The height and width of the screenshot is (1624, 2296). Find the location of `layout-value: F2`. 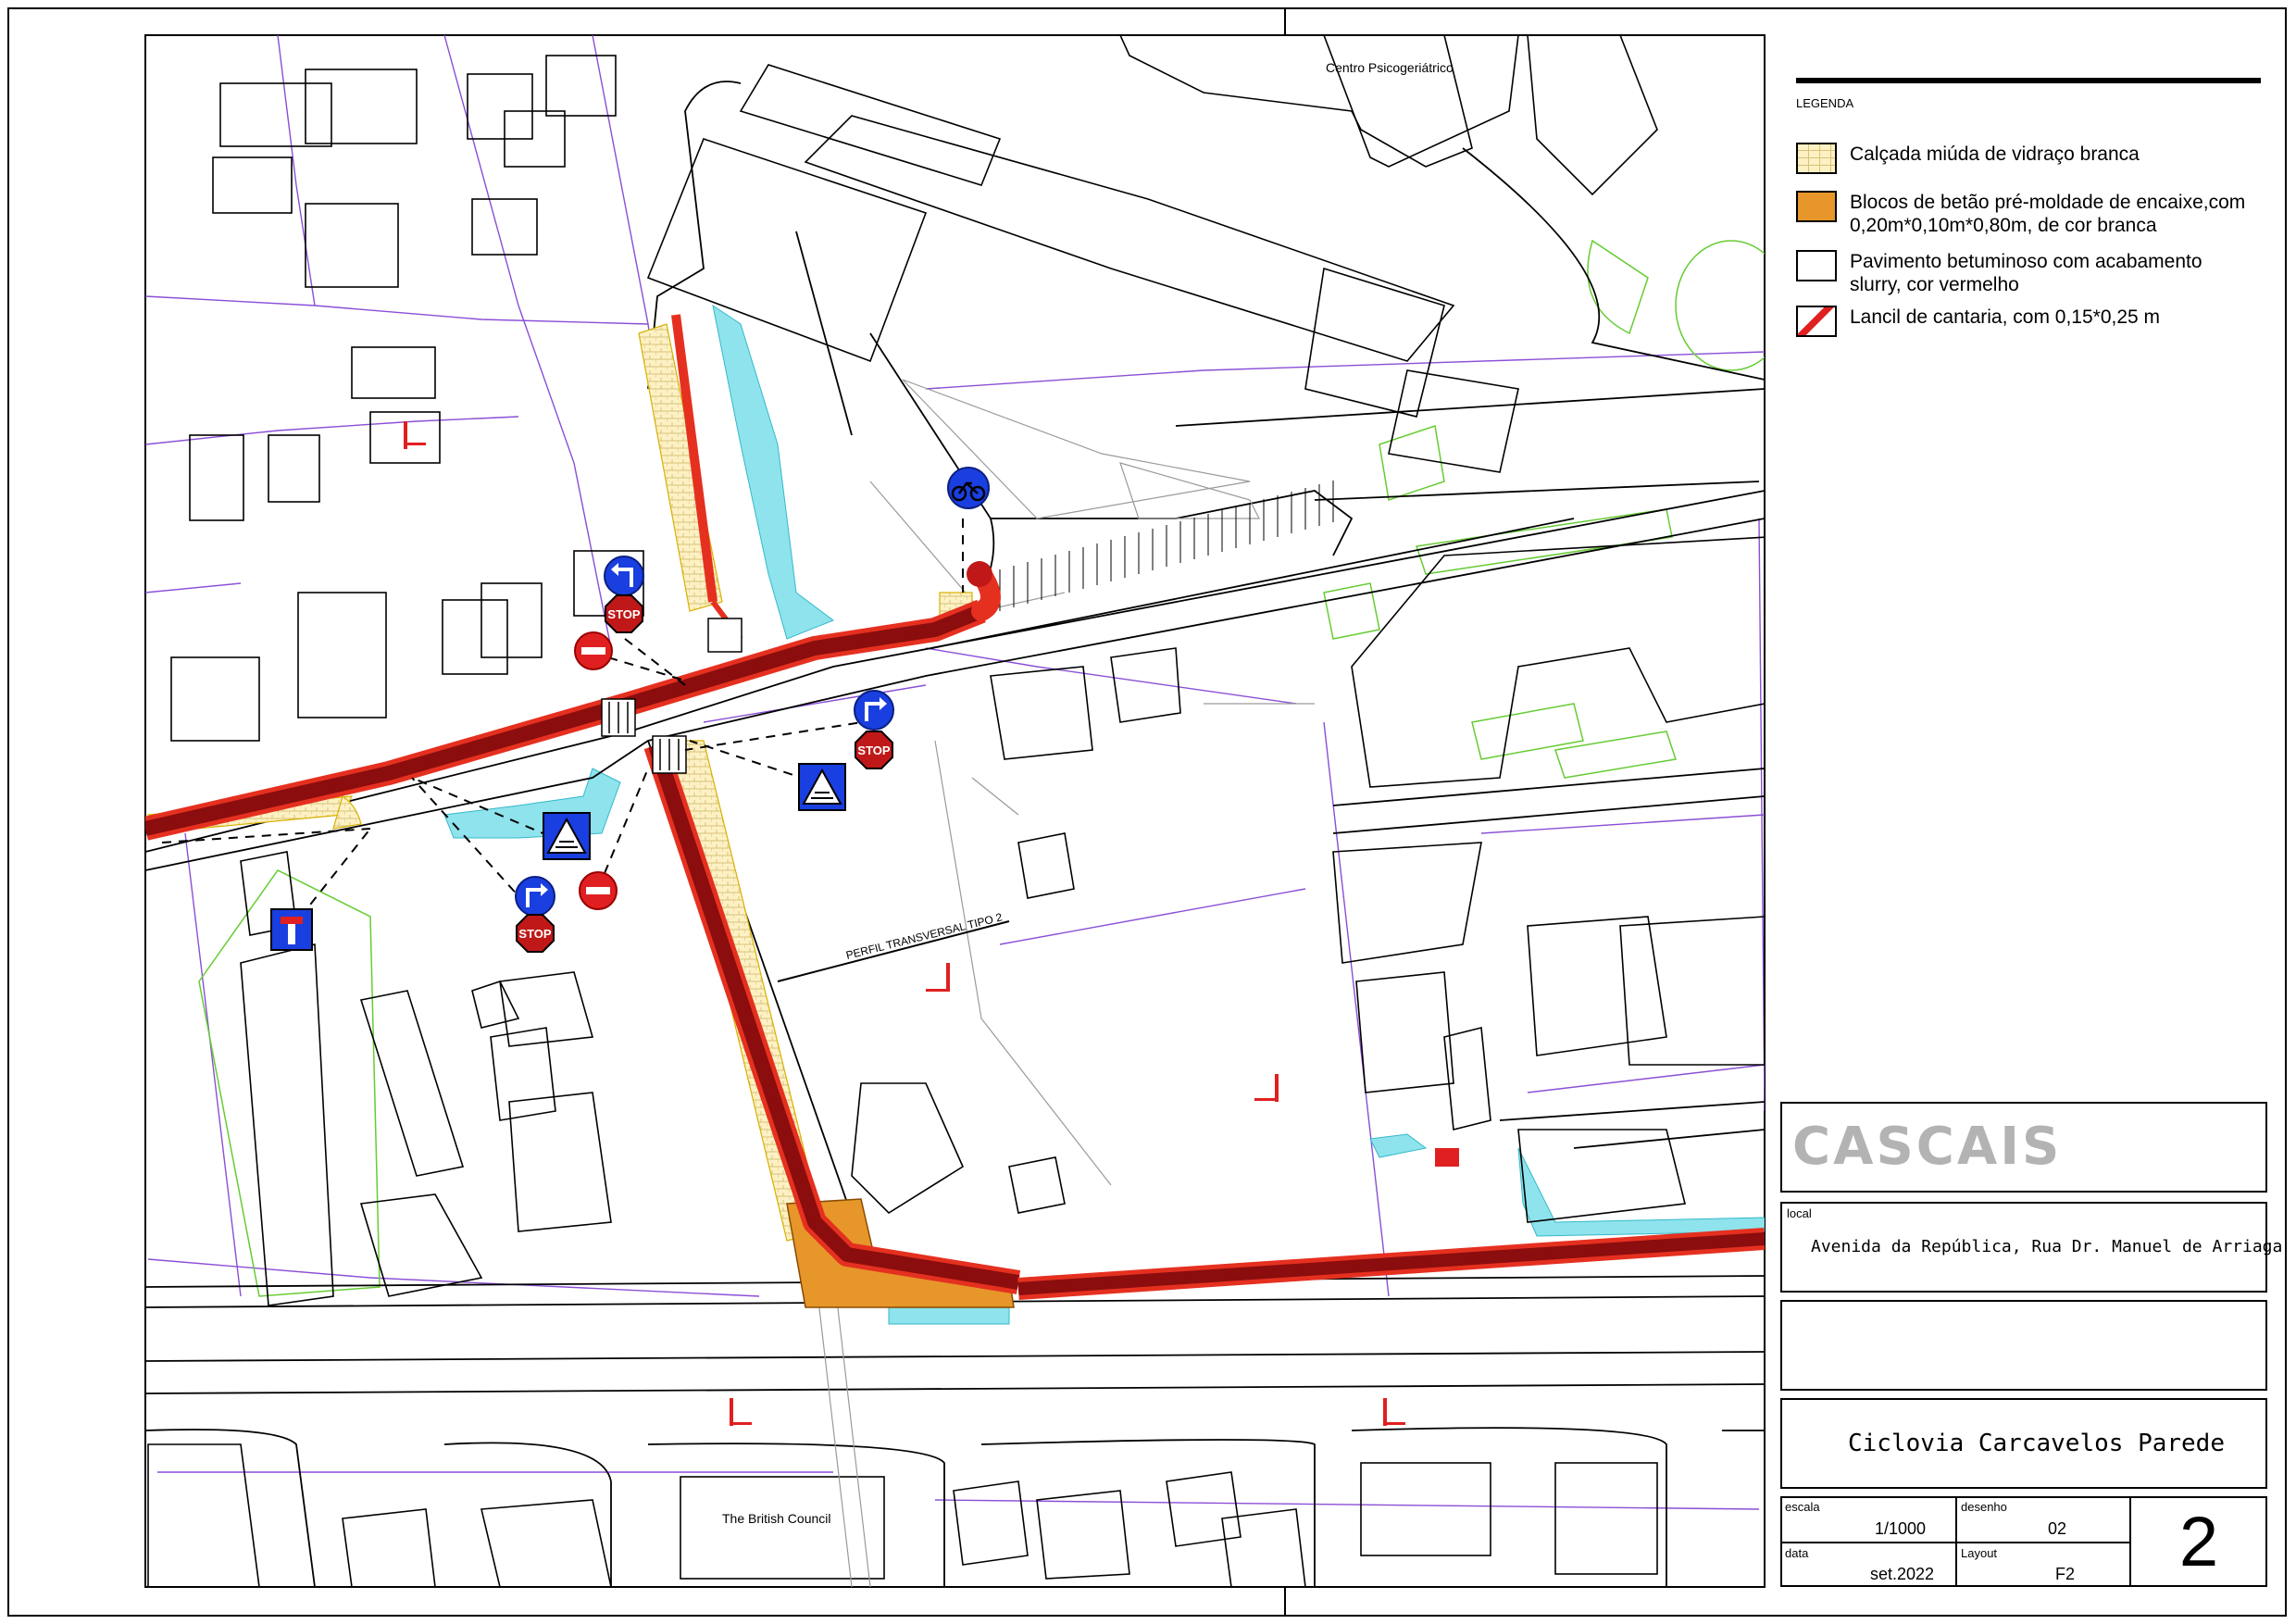

layout-value: F2 is located at coordinates (2065, 1574).